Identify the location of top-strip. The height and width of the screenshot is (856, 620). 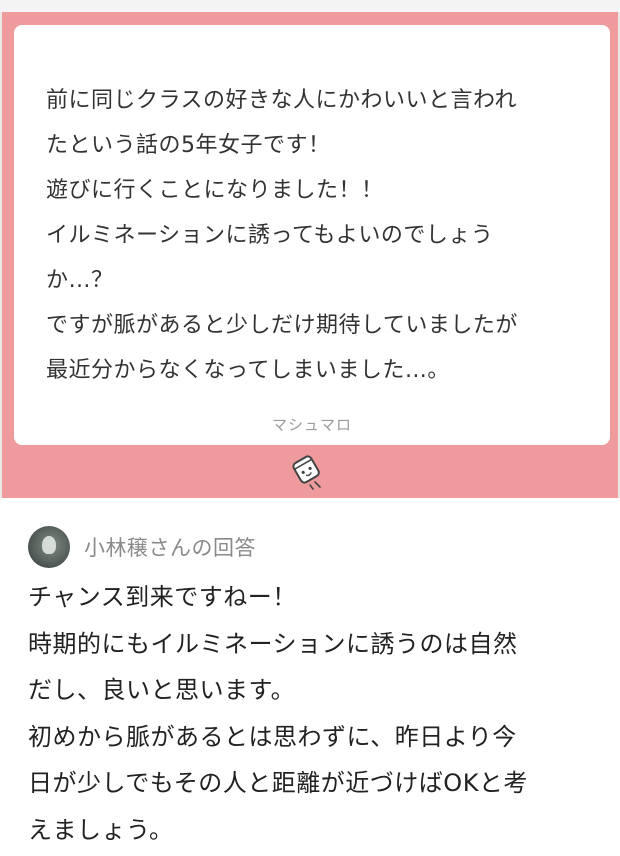
(310, 6).